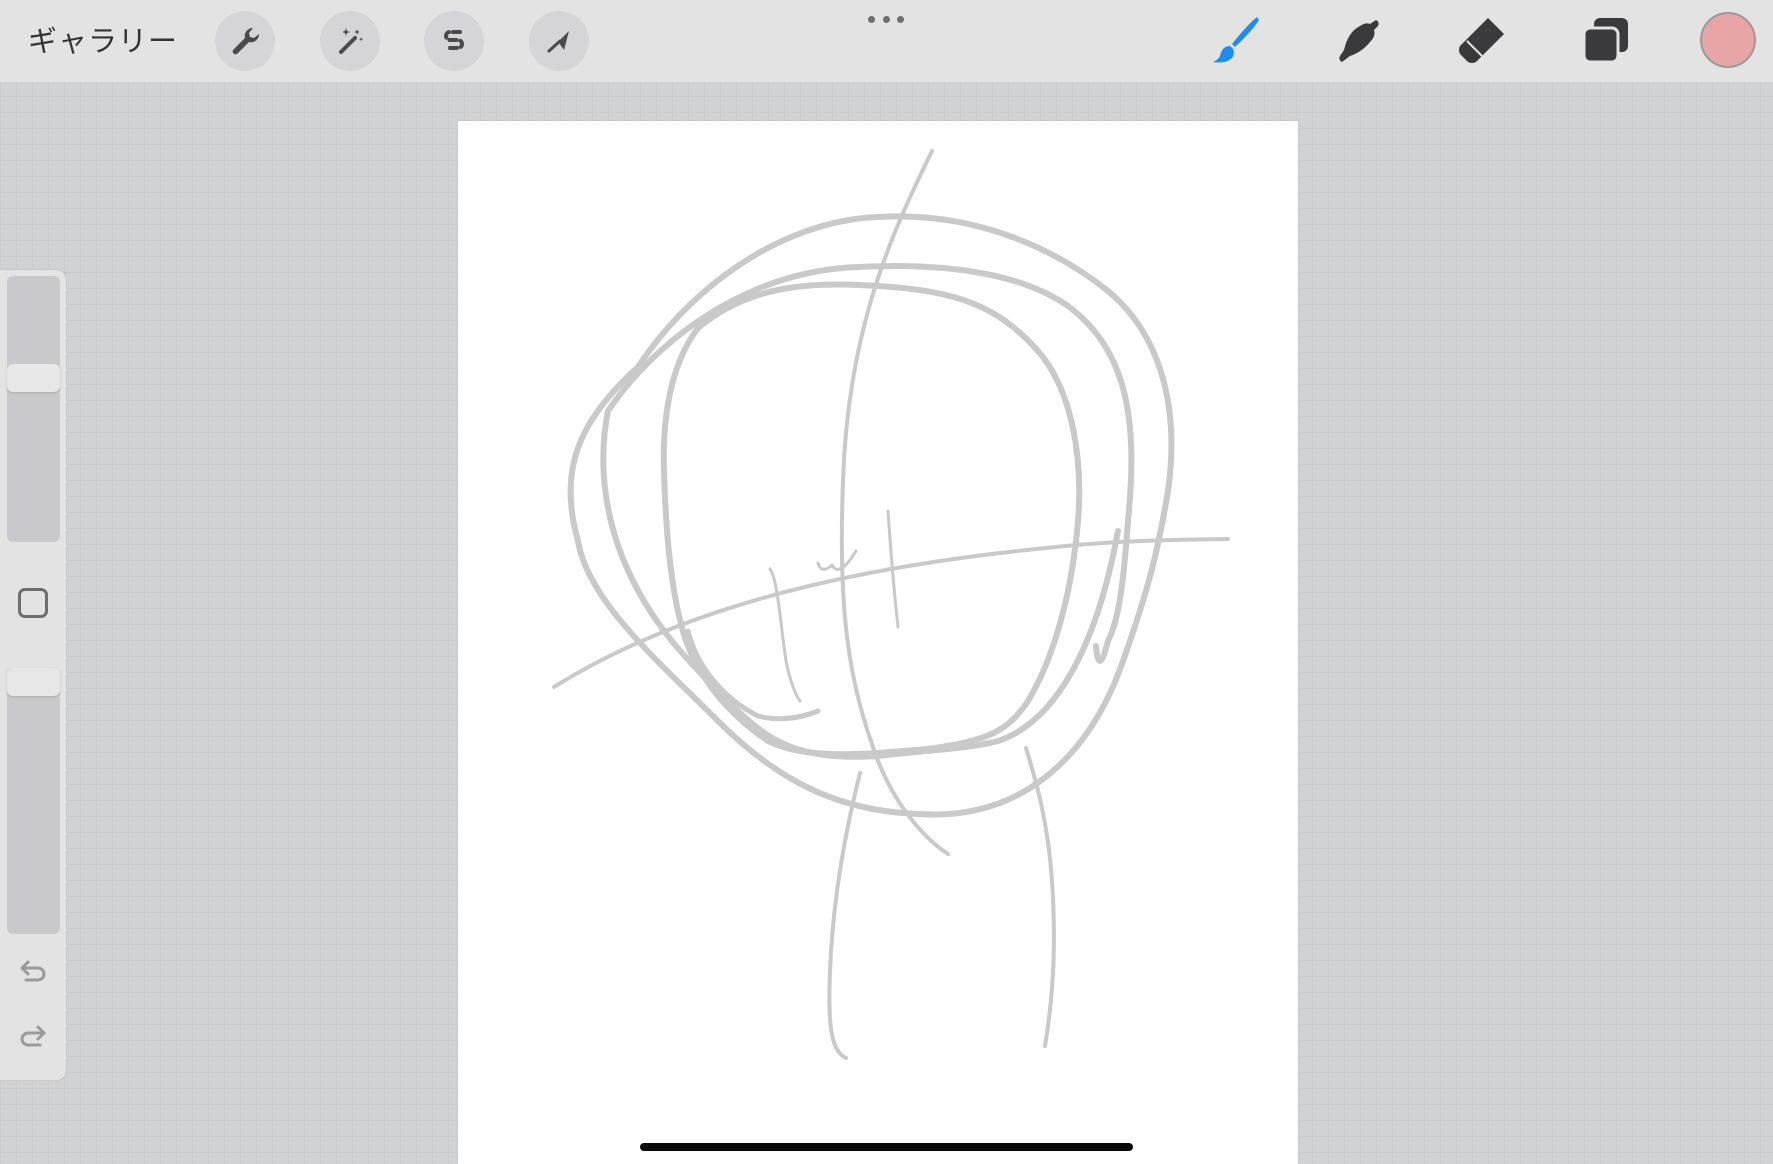 Image resolution: width=1773 pixels, height=1164 pixels. Describe the element at coordinates (33, 378) in the screenshot. I see `brush-size-slider-thumb` at that location.